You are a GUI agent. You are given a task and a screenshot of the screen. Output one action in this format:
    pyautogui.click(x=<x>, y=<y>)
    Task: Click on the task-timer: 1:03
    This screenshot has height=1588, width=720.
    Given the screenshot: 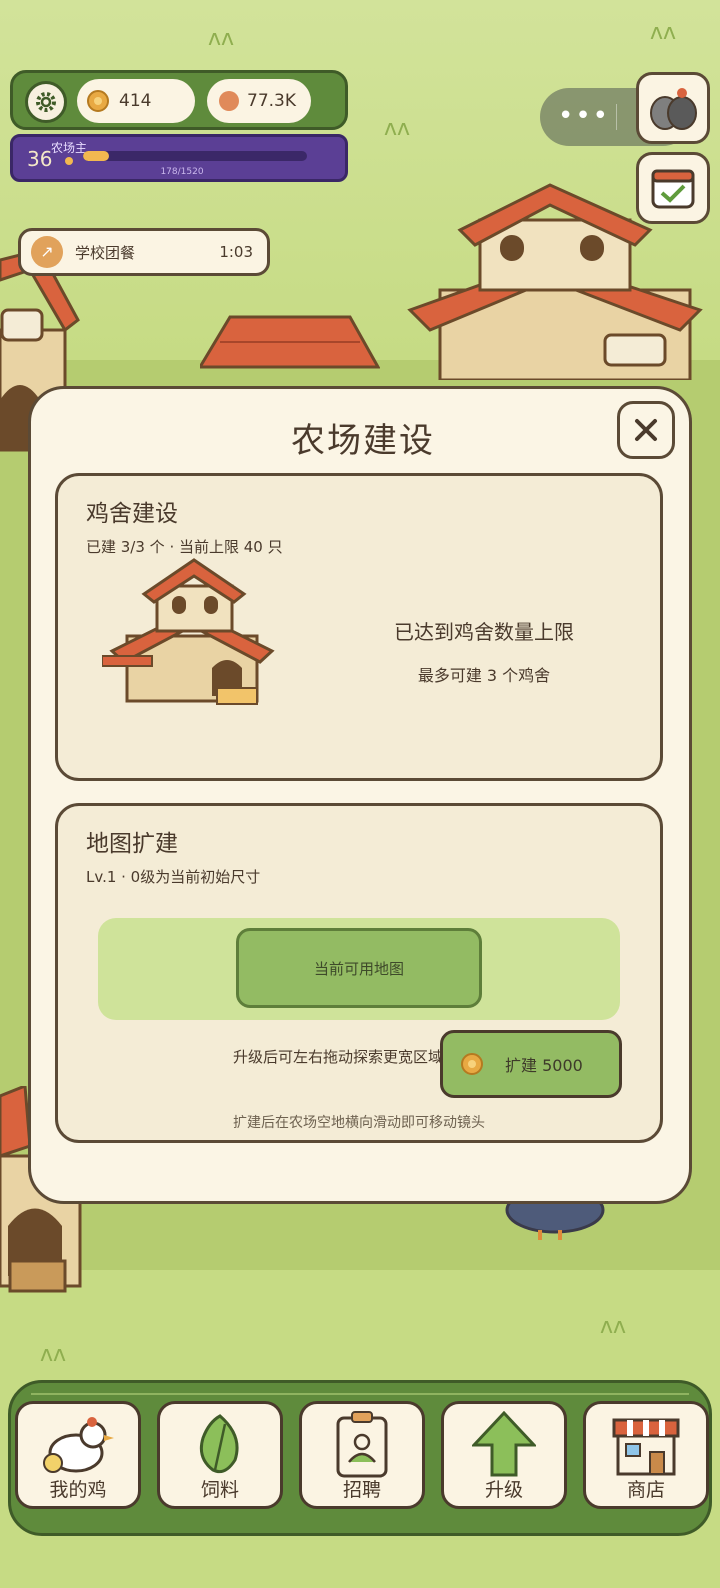 What is the action you would take?
    pyautogui.click(x=236, y=252)
    